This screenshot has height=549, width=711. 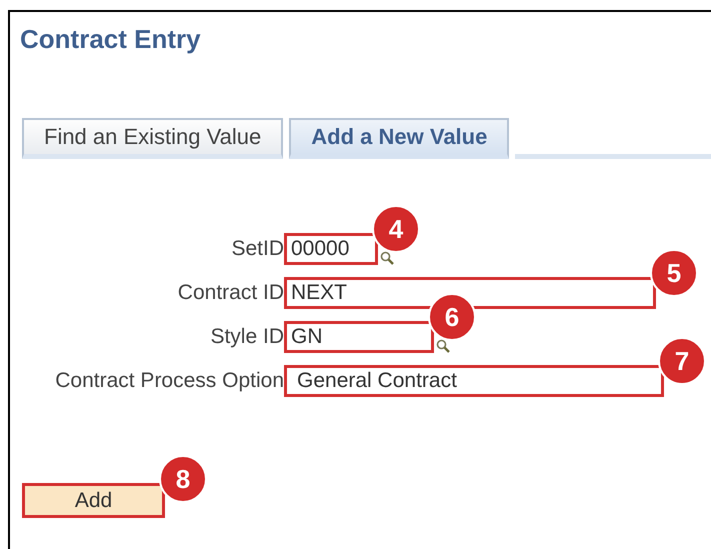 I want to click on field-label: SetID, so click(x=257, y=249).